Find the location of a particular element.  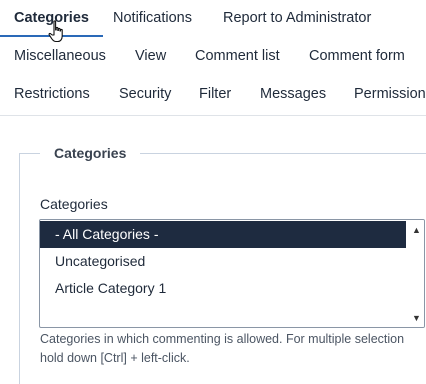

tab-comment-list: Comment list is located at coordinates (237, 56).